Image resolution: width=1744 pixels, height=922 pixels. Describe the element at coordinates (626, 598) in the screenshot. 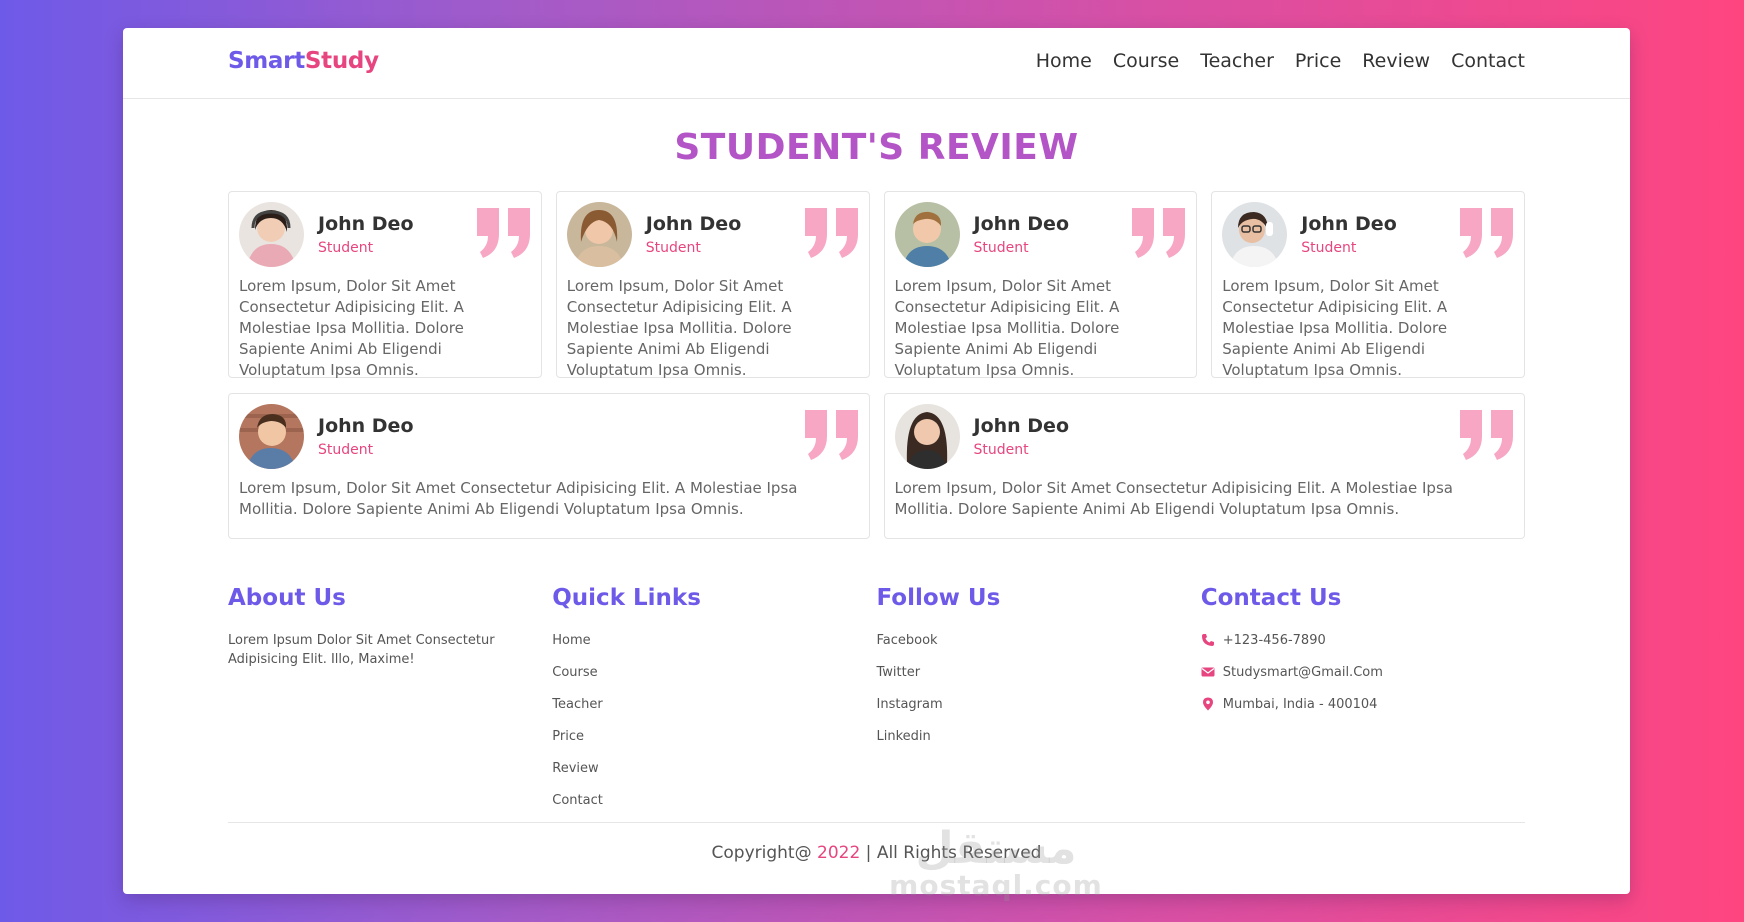

I see `footer-quick-links-title: Quick Links` at that location.